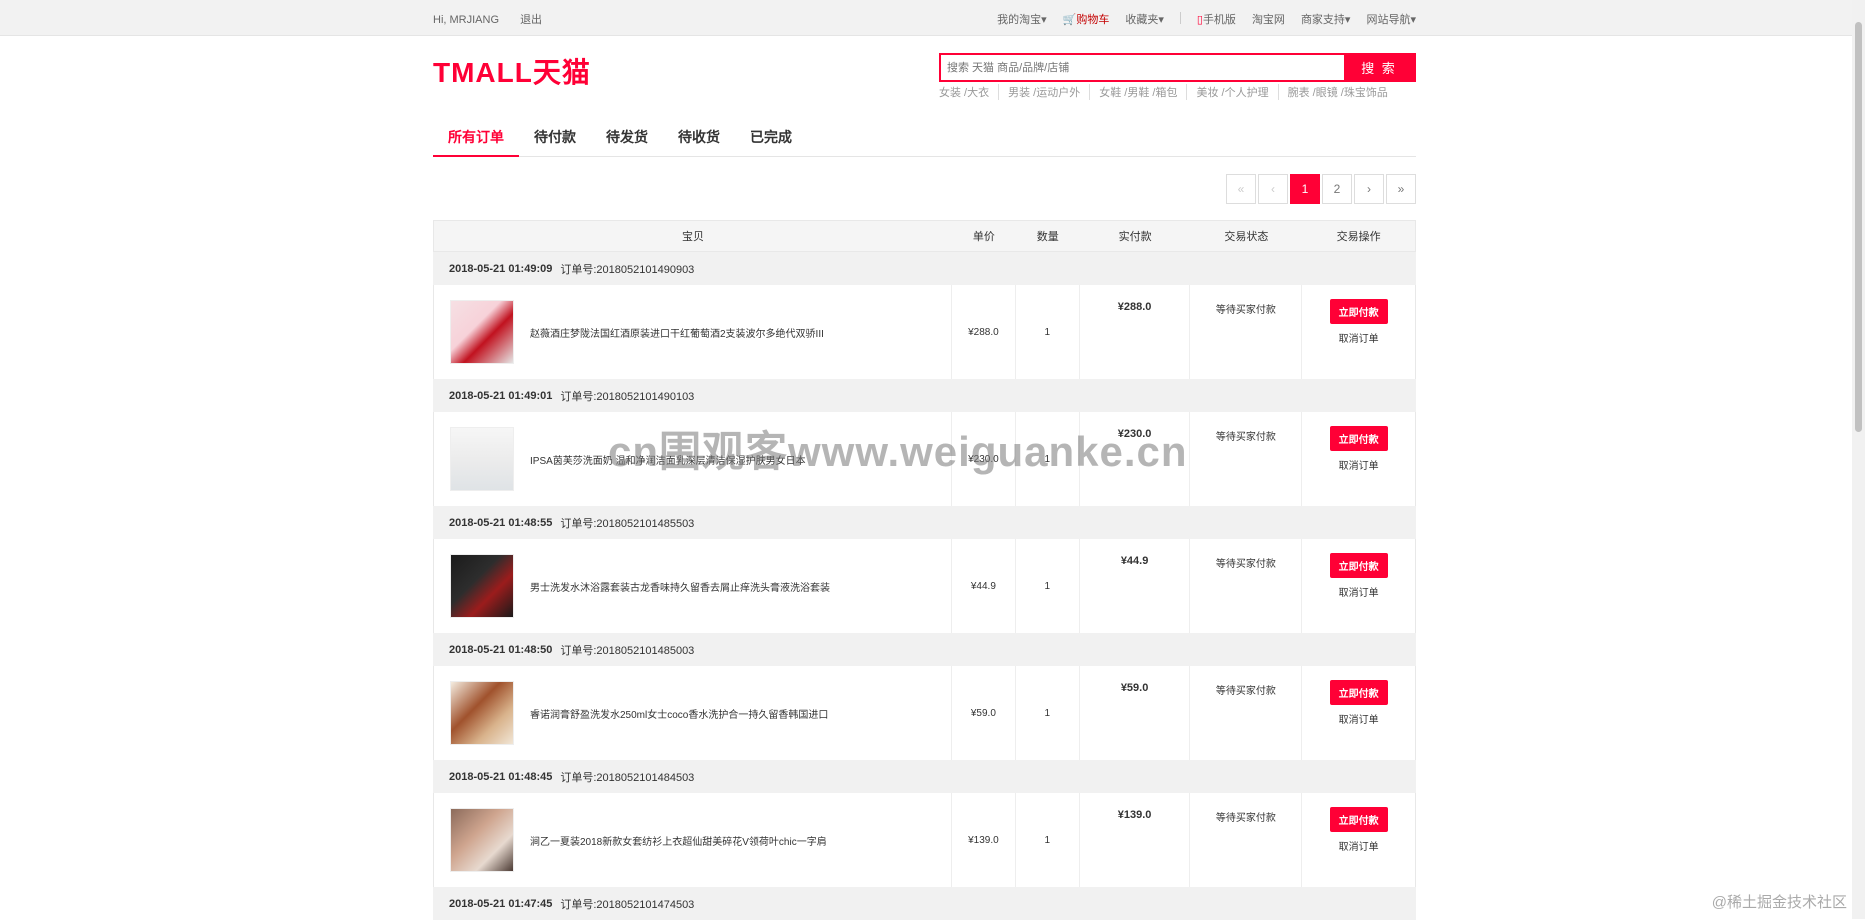 The image size is (1865, 920). What do you see at coordinates (1135, 237) in the screenshot?
I see `header-paid: 实付款` at bounding box center [1135, 237].